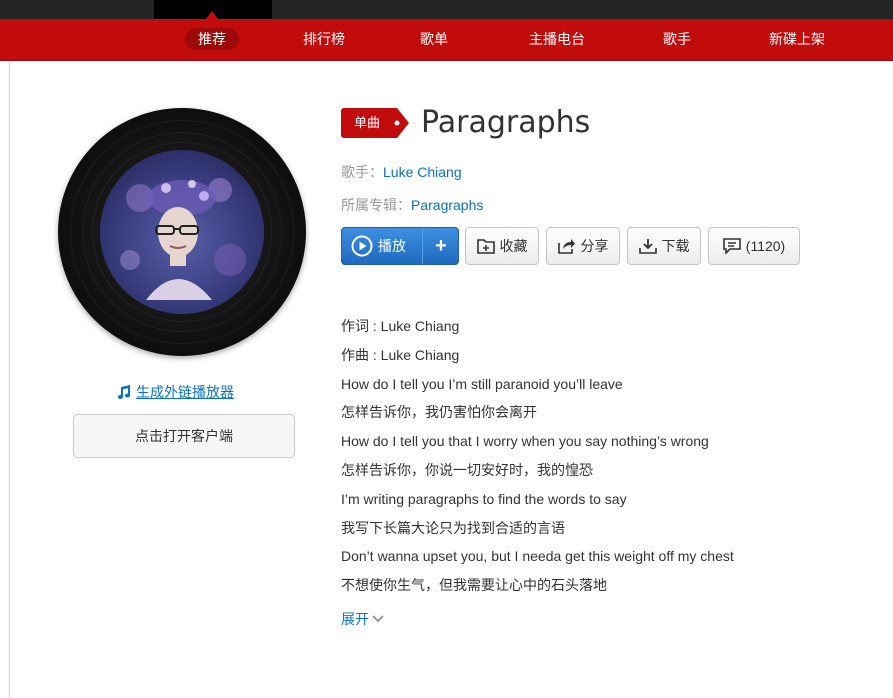  Describe the element at coordinates (392, 246) in the screenshot. I see `play-button-label: 播放` at that location.